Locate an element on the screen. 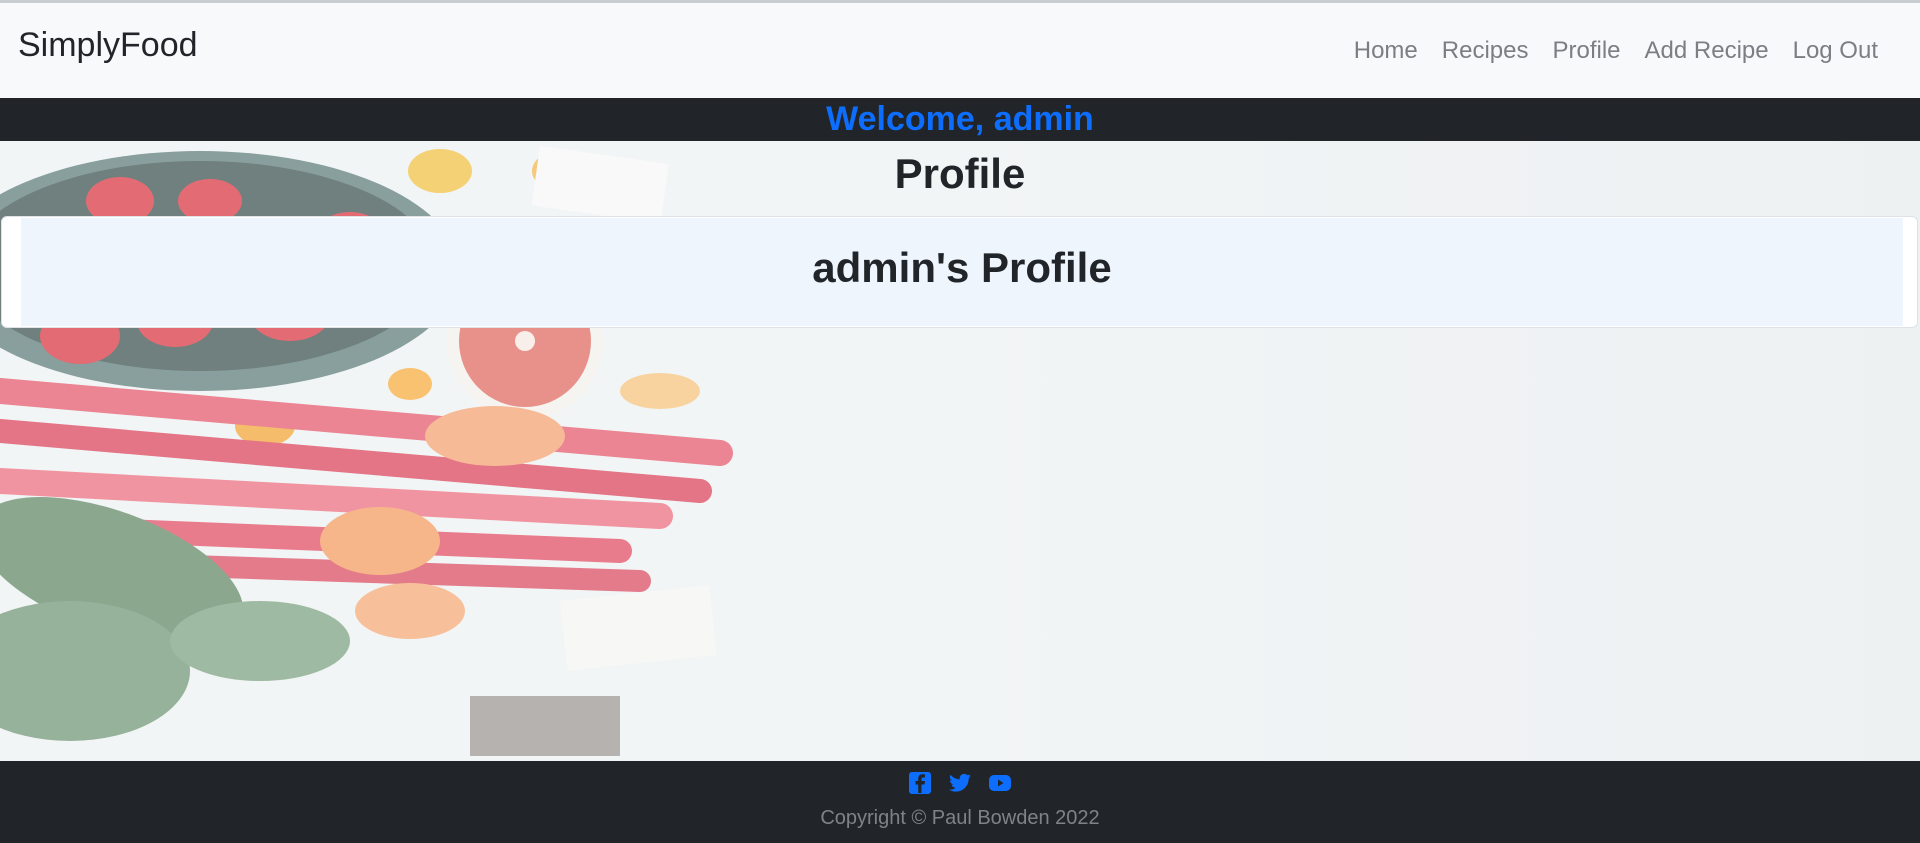  page-title: Profile is located at coordinates (960, 173).